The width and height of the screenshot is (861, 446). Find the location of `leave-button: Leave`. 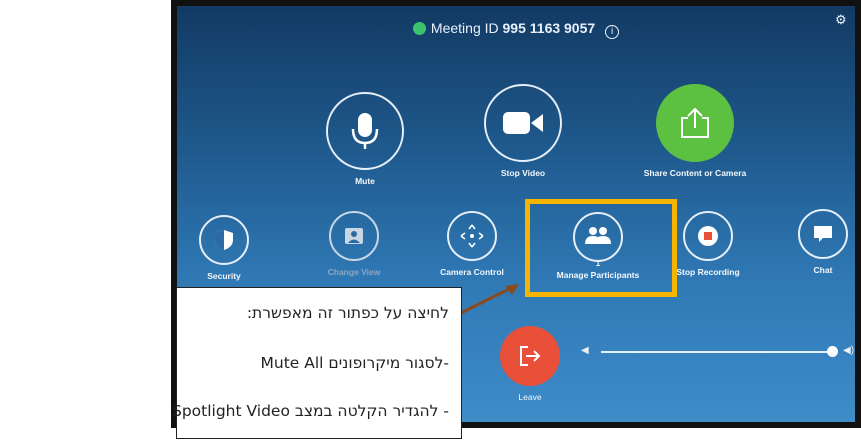

leave-button: Leave is located at coordinates (530, 364).